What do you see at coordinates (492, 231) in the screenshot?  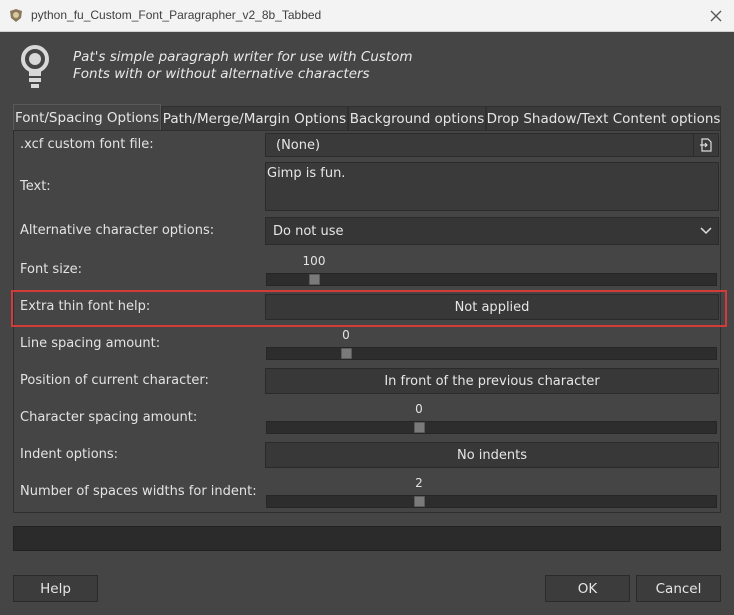 I see `alt-char-options-select: Do not use` at bounding box center [492, 231].